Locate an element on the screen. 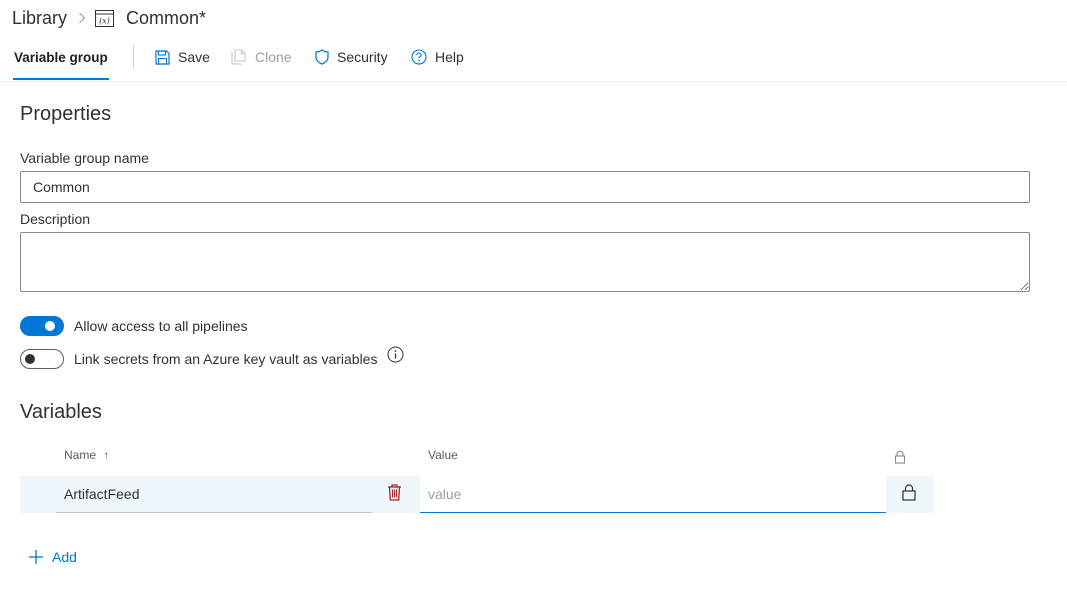 The width and height of the screenshot is (1067, 612). save-label: Save is located at coordinates (194, 57).